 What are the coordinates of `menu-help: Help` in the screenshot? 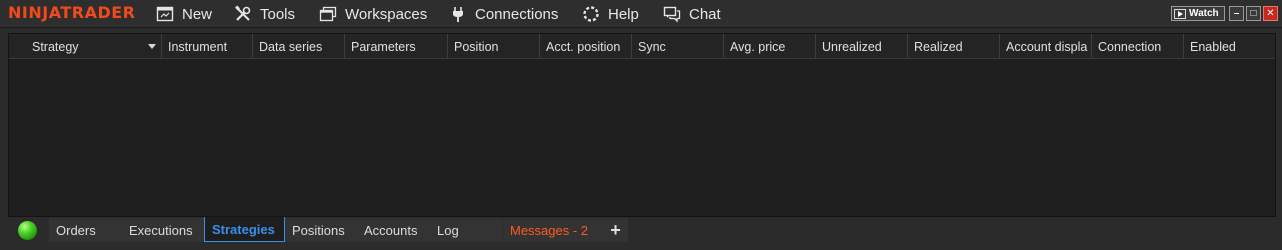 It's located at (610, 14).